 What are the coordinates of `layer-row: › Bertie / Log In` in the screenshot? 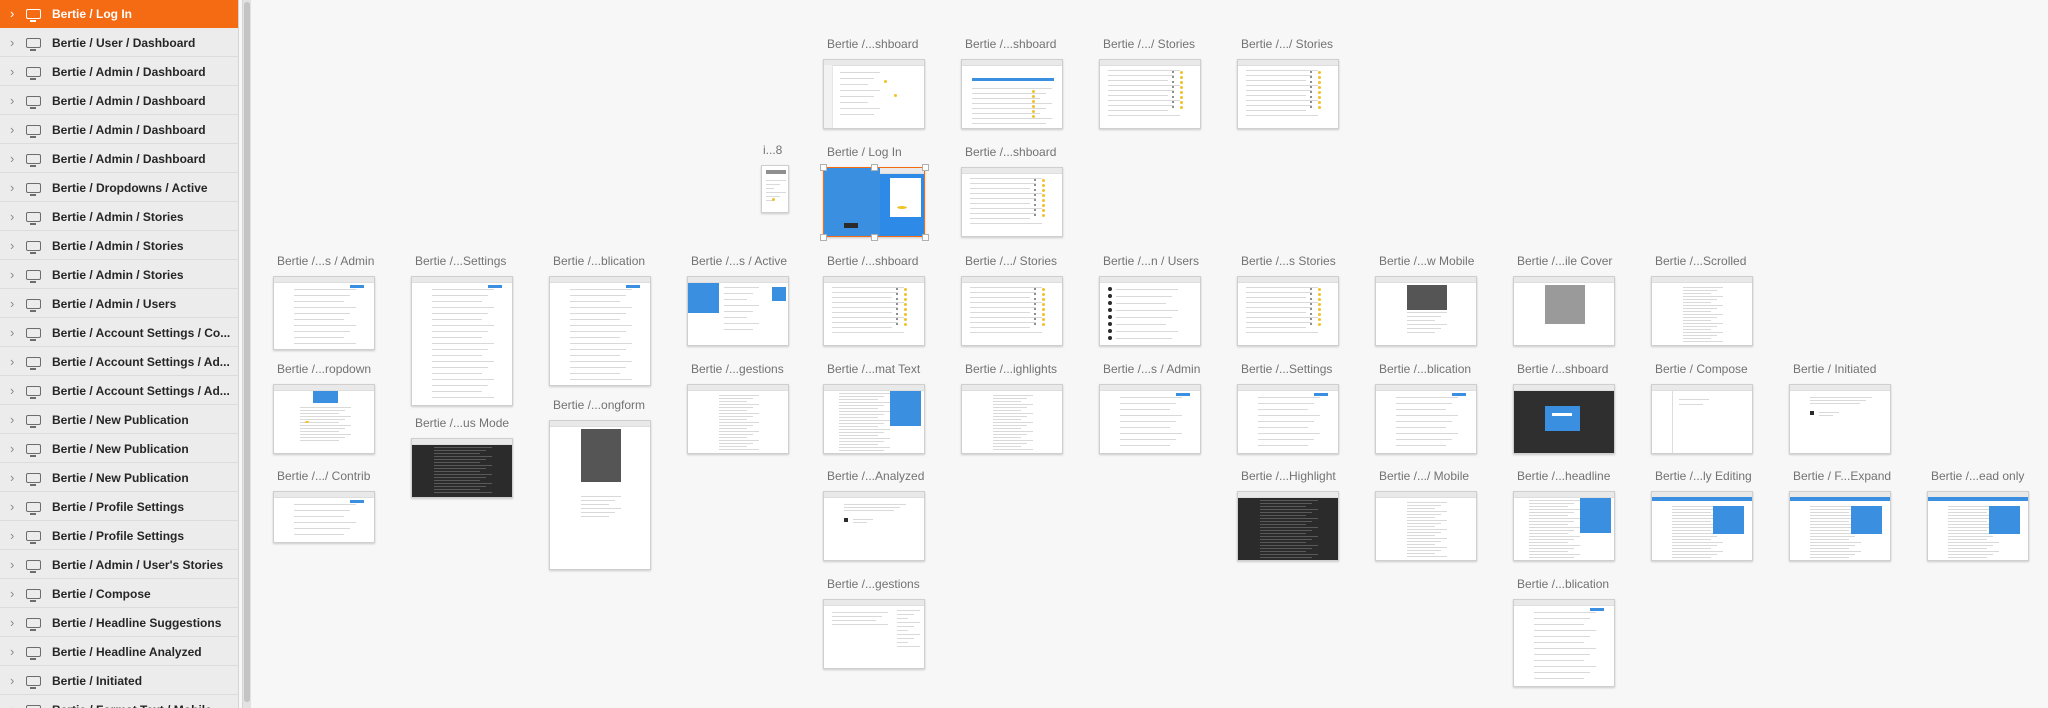 It's located at (119, 14).